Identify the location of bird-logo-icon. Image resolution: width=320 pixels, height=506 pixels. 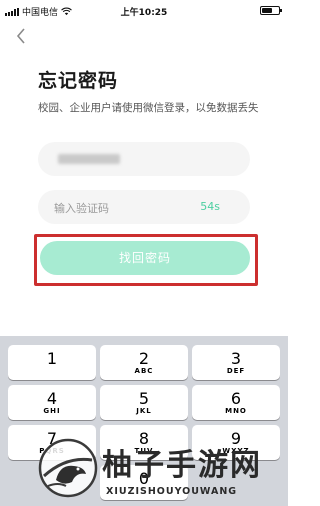
(68, 468).